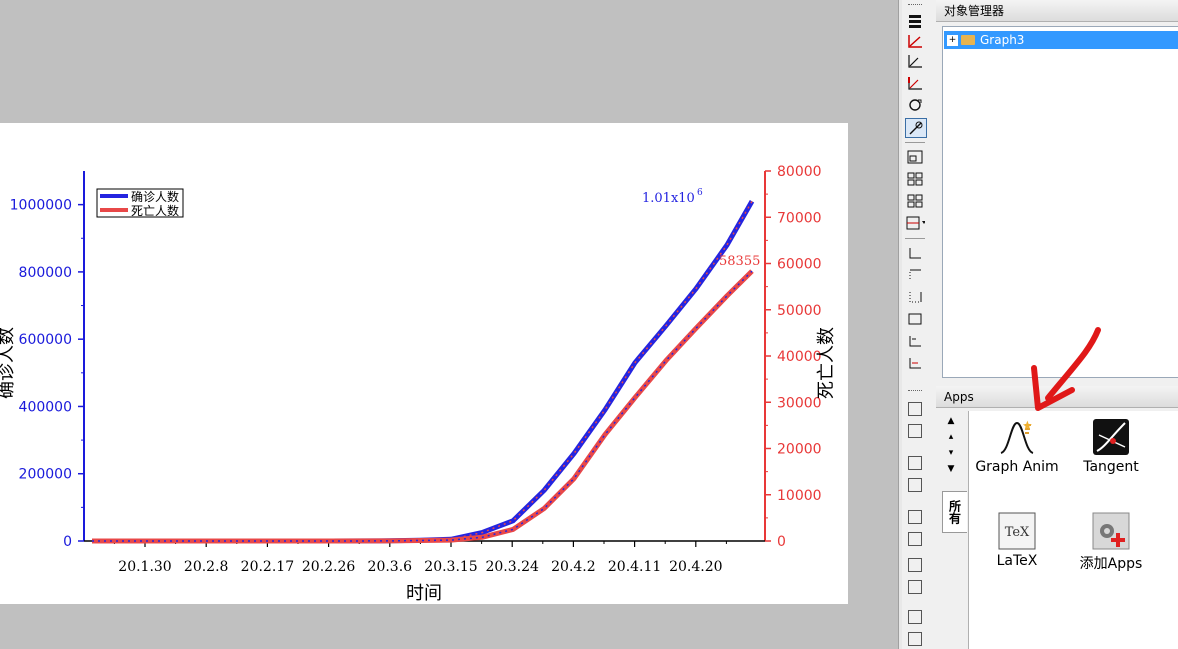 This screenshot has width=1178, height=649. I want to click on stack-icon, so click(915, 21).